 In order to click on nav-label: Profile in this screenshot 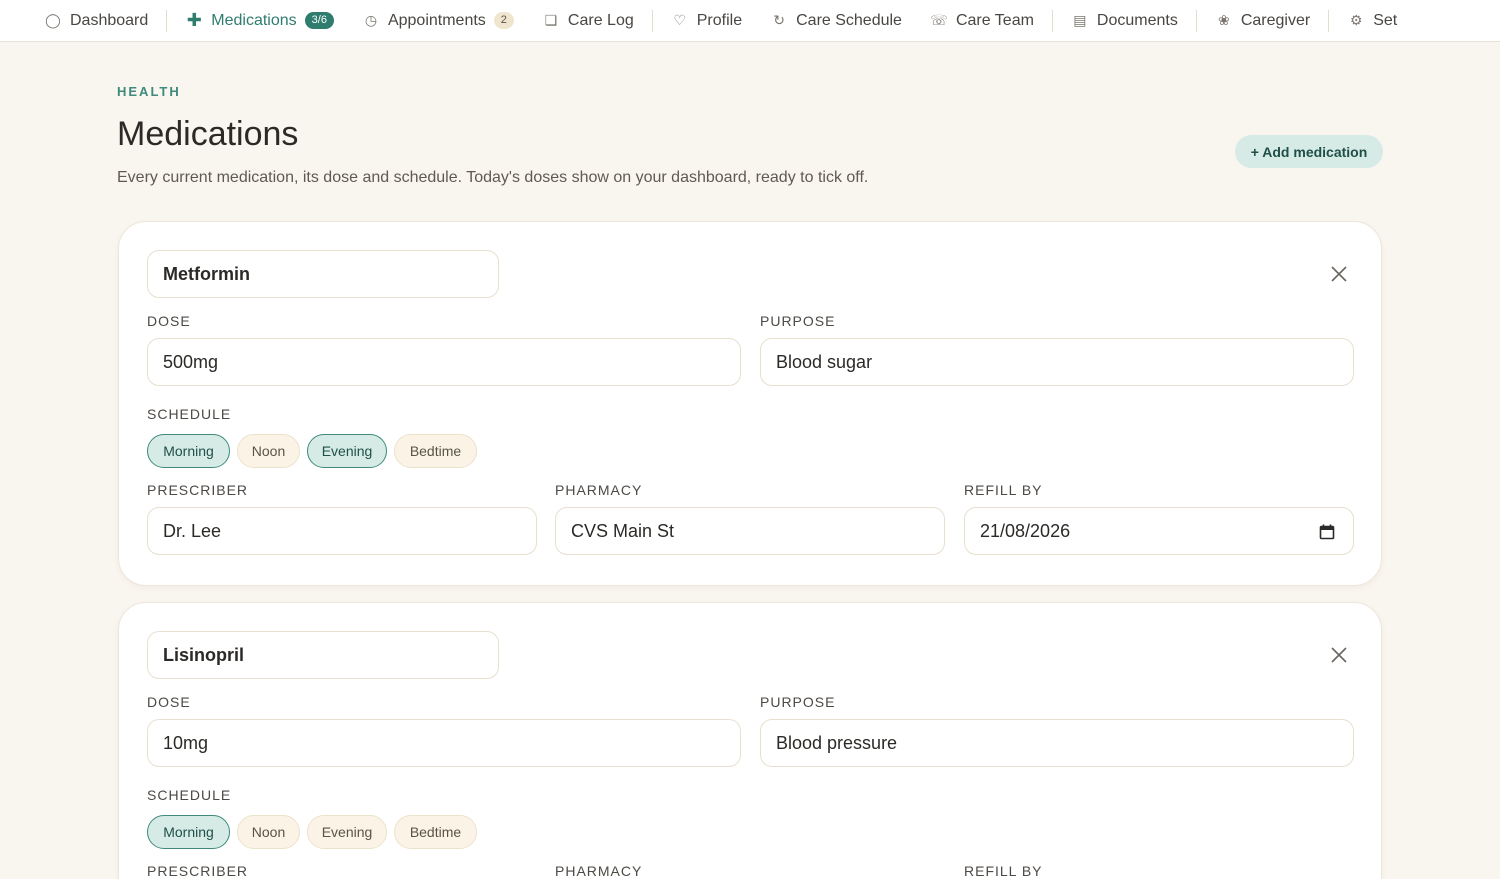, I will do `click(719, 20)`.